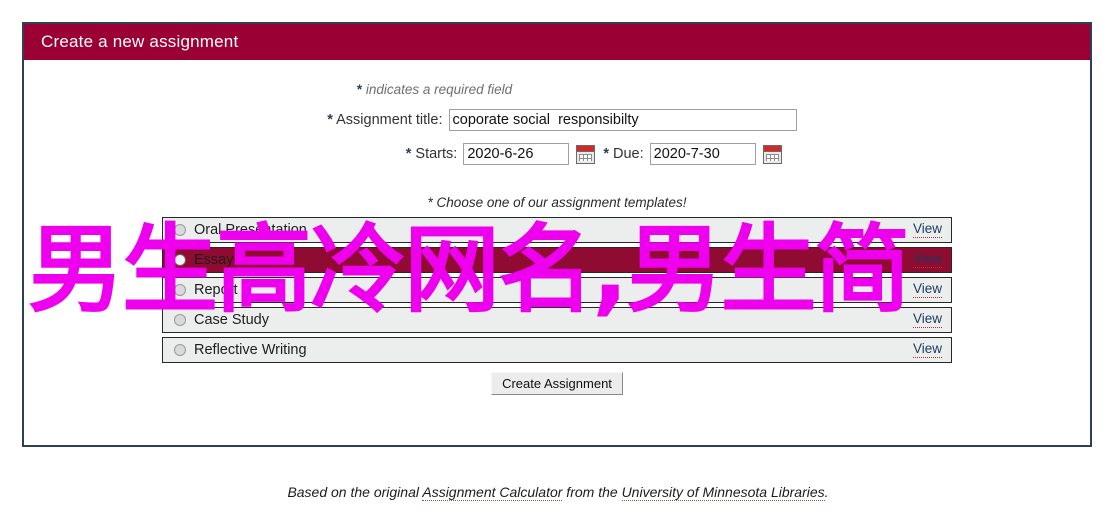 The image size is (1116, 526). What do you see at coordinates (557, 89) in the screenshot?
I see `required-field-note: * indicates a required field` at bounding box center [557, 89].